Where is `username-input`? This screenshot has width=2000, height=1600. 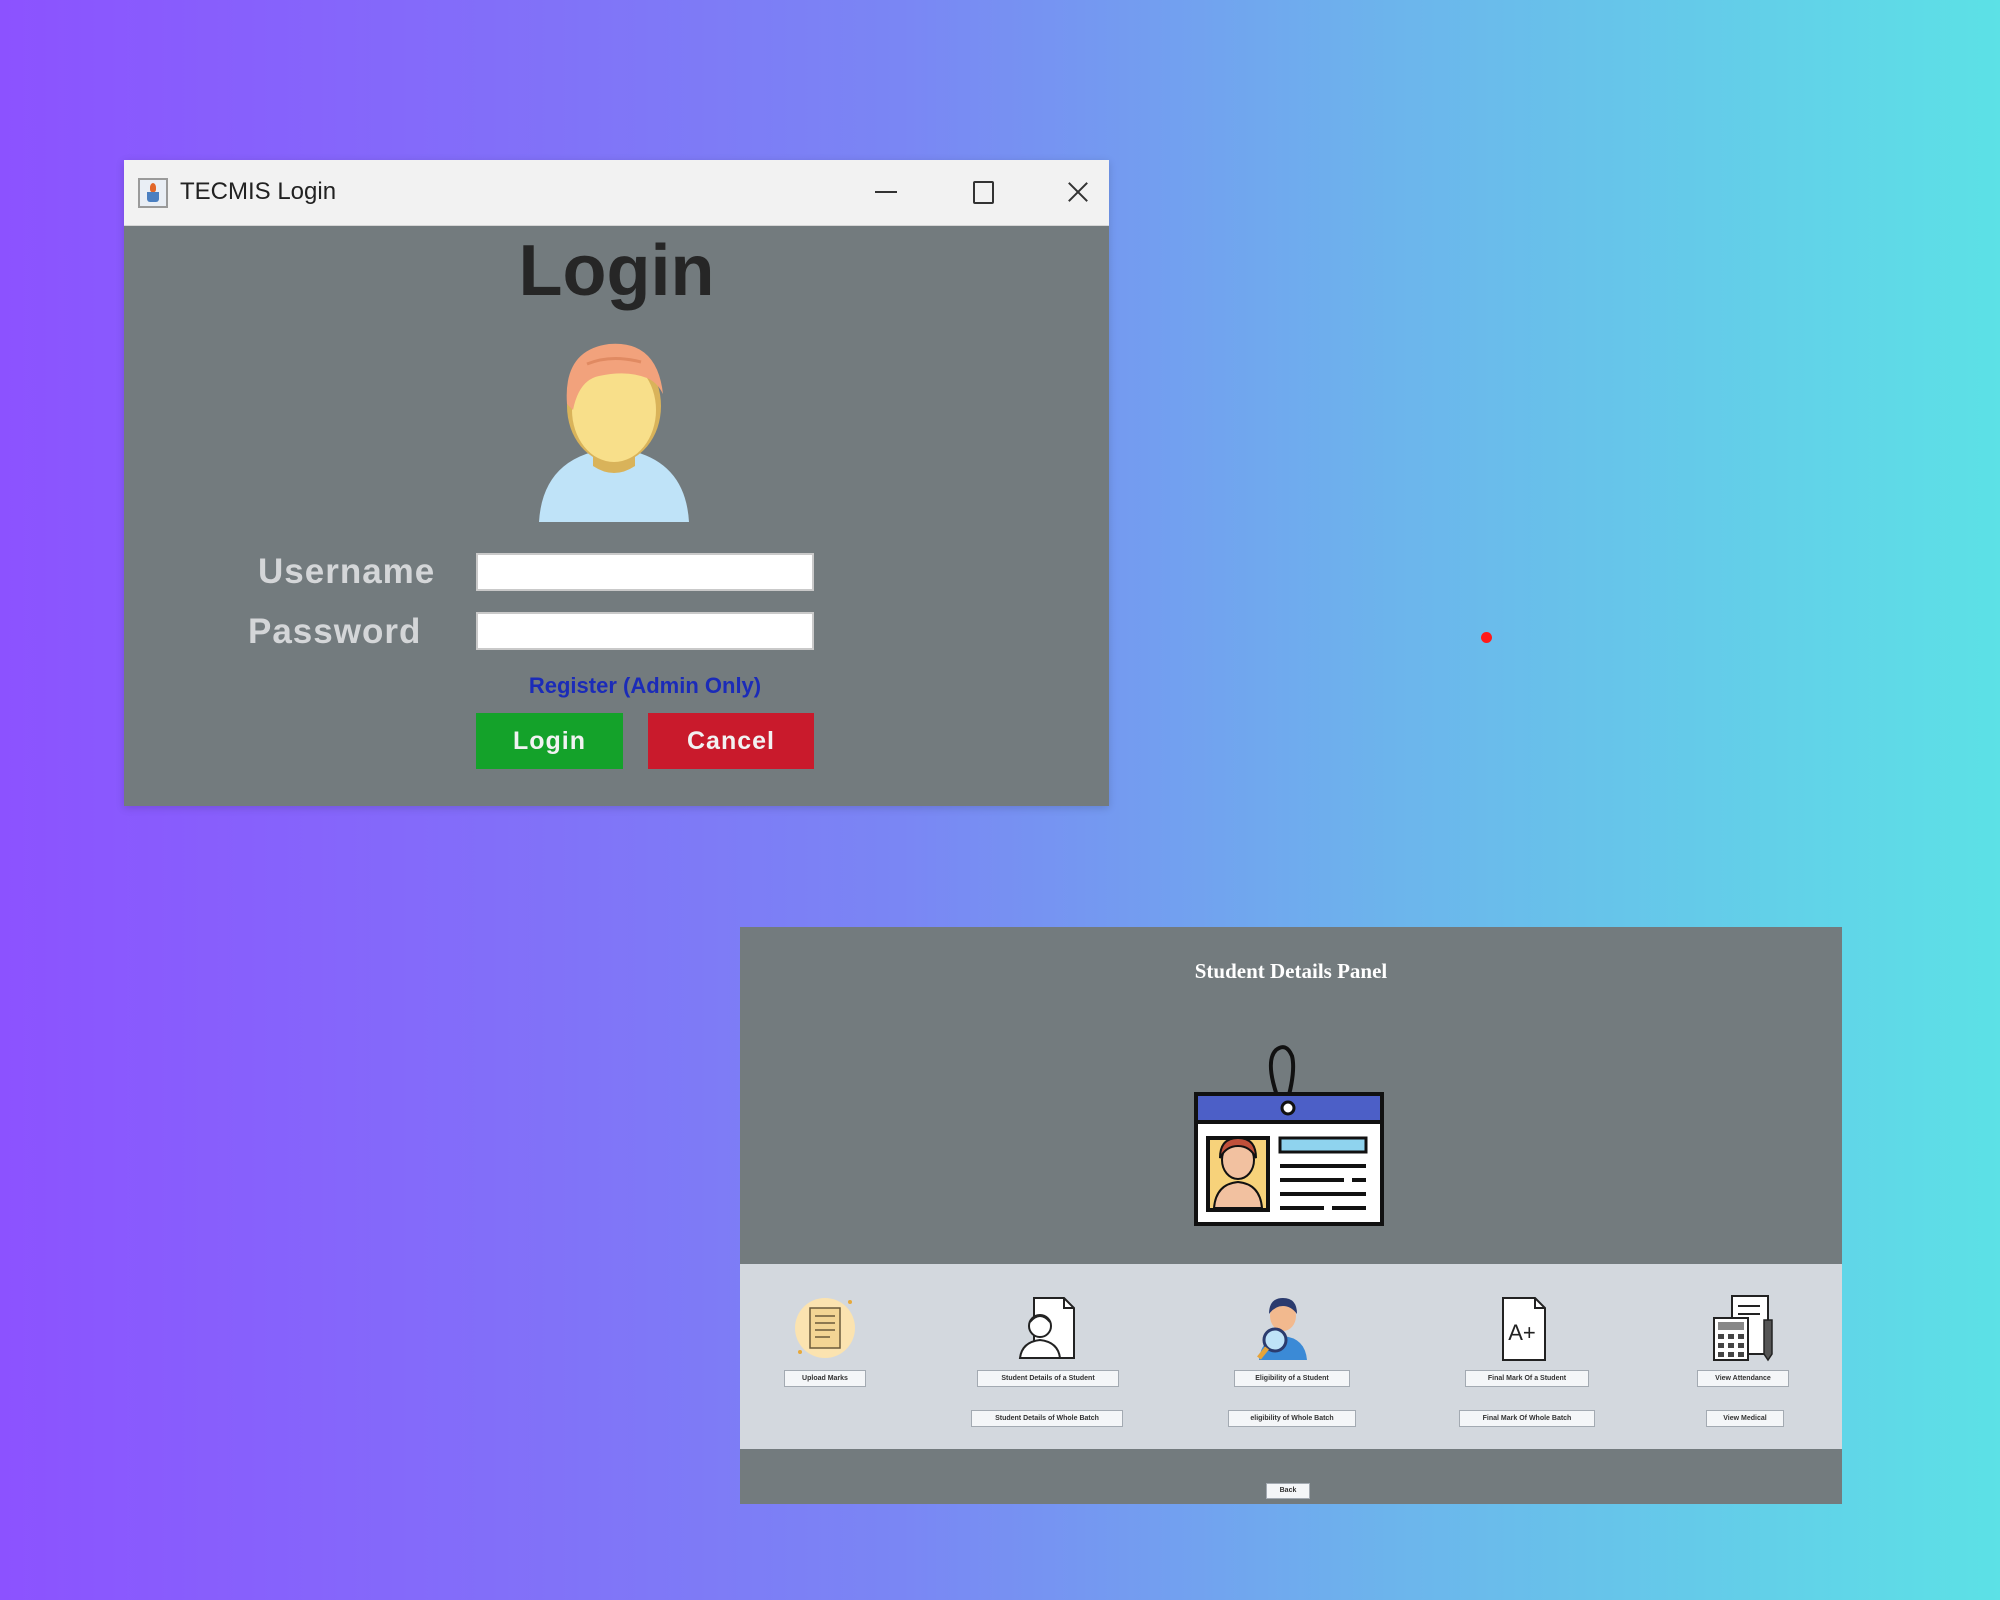 username-input is located at coordinates (645, 572).